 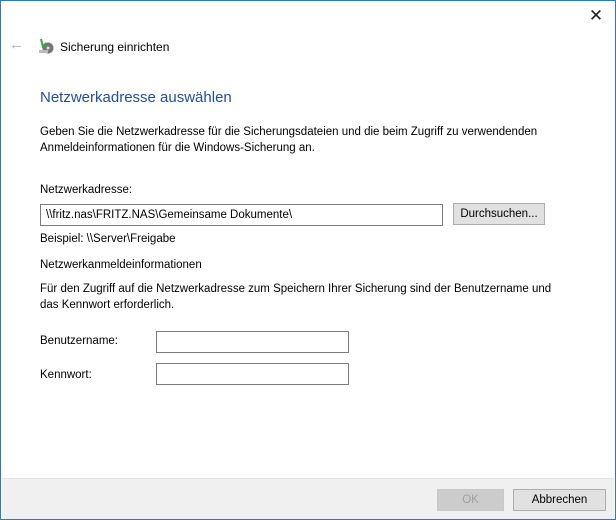 What do you see at coordinates (308, 498) in the screenshot?
I see `footer-bar: OK Abbrechen` at bounding box center [308, 498].